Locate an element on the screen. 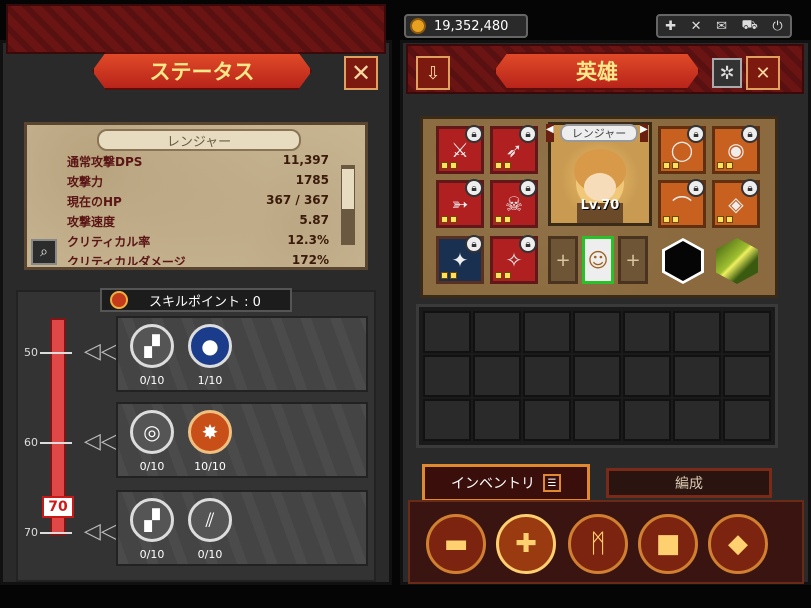  system-icons: ✚ ✕ ✉ ⛟ ⏻ is located at coordinates (724, 26).